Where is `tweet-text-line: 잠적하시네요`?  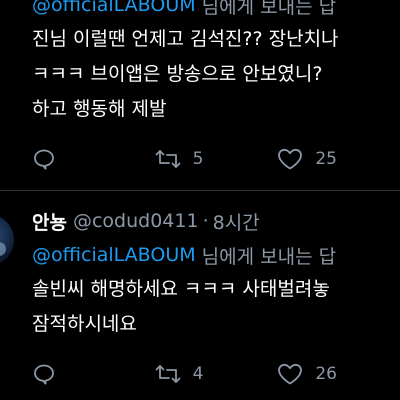 tweet-text-line: 잠적하시네요 is located at coordinates (84, 324).